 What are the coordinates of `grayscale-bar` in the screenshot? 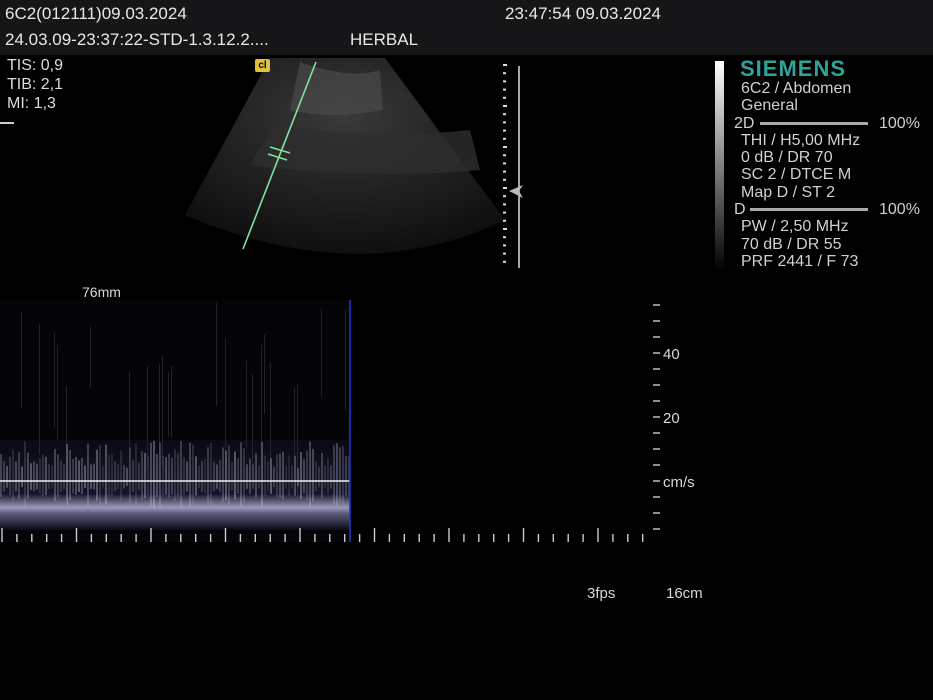 It's located at (719, 166).